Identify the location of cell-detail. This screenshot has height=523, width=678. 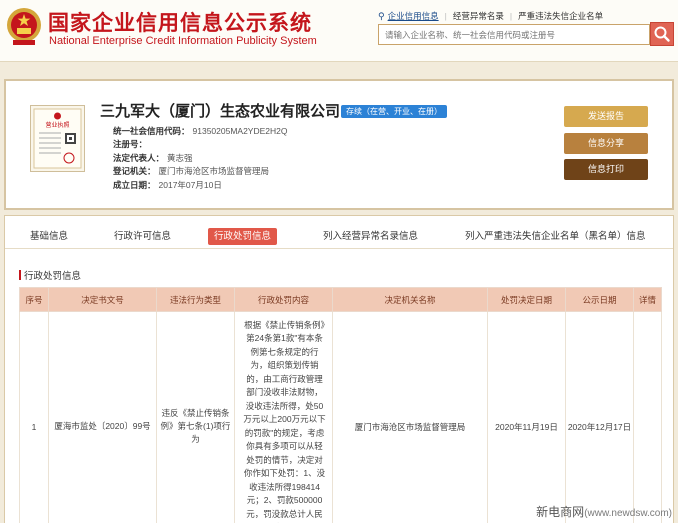
(647, 417).